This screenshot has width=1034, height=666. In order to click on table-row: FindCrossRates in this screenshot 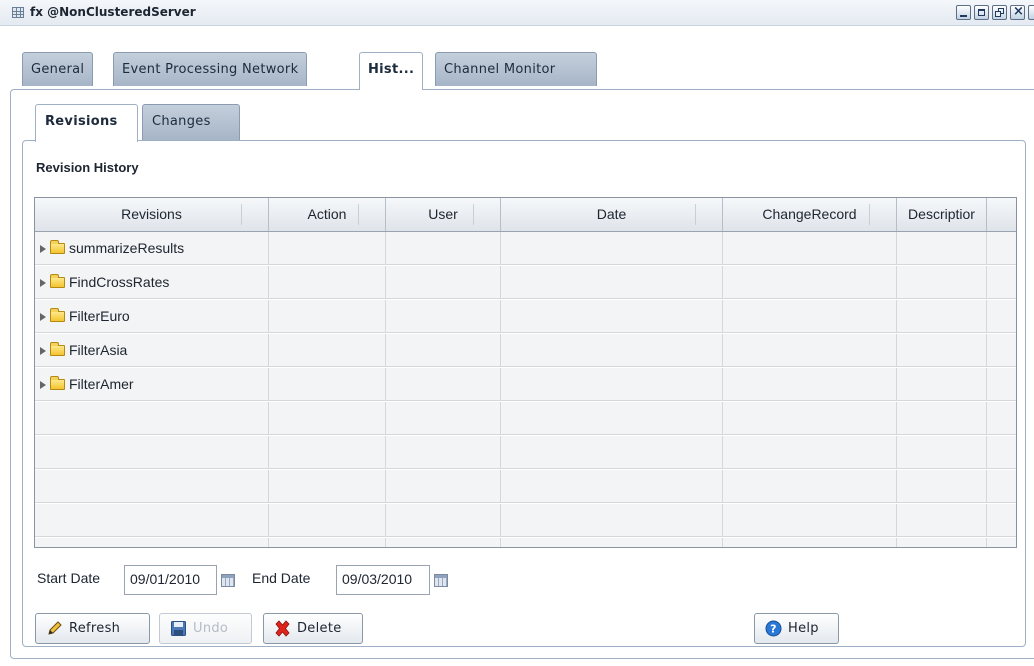, I will do `click(525, 282)`.